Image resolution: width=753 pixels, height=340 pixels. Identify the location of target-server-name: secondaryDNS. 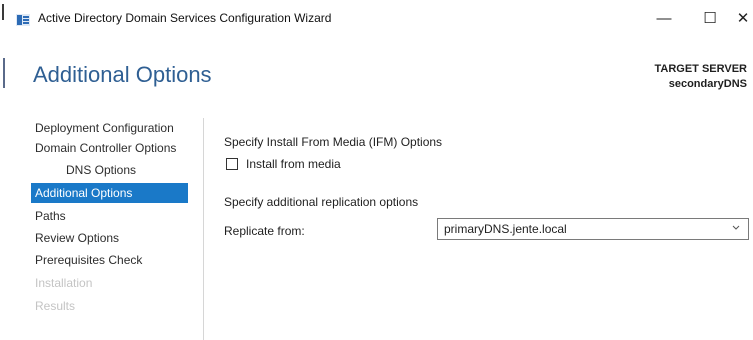
(707, 84).